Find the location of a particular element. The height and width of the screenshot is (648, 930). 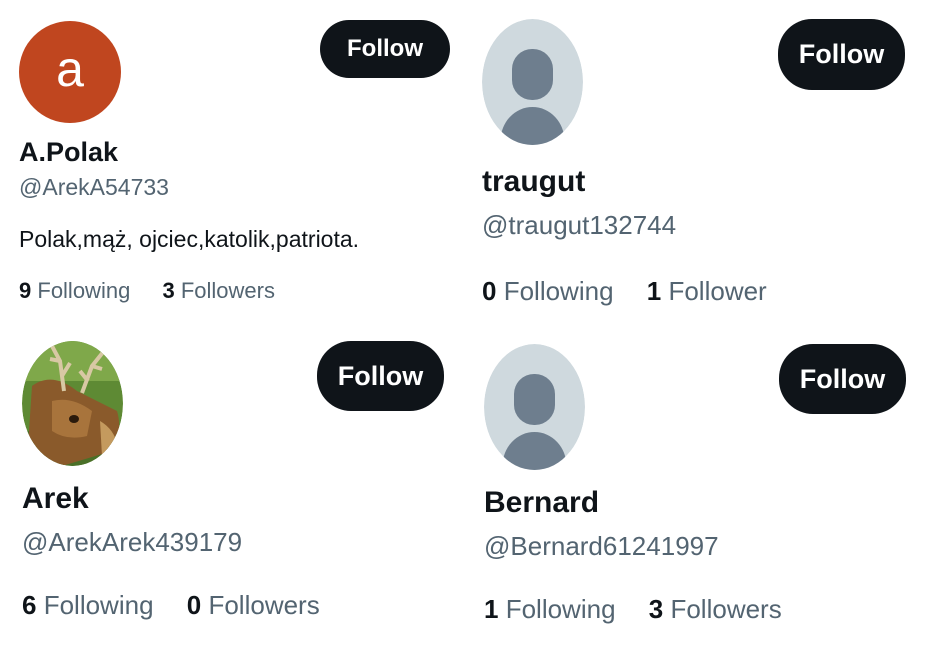

following-count: 1 is located at coordinates (491, 609).